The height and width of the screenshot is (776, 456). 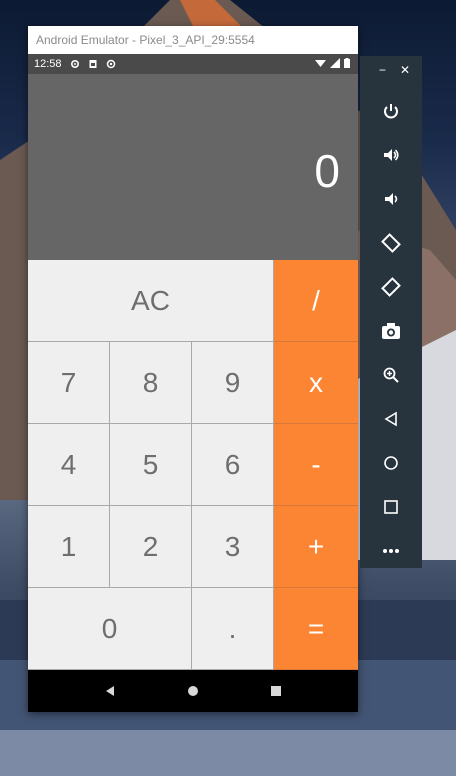 What do you see at coordinates (391, 551) in the screenshot?
I see `more-icon` at bounding box center [391, 551].